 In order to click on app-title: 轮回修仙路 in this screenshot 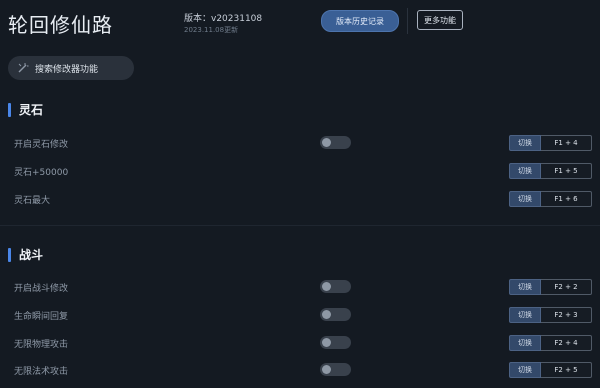, I will do `click(60, 25)`.